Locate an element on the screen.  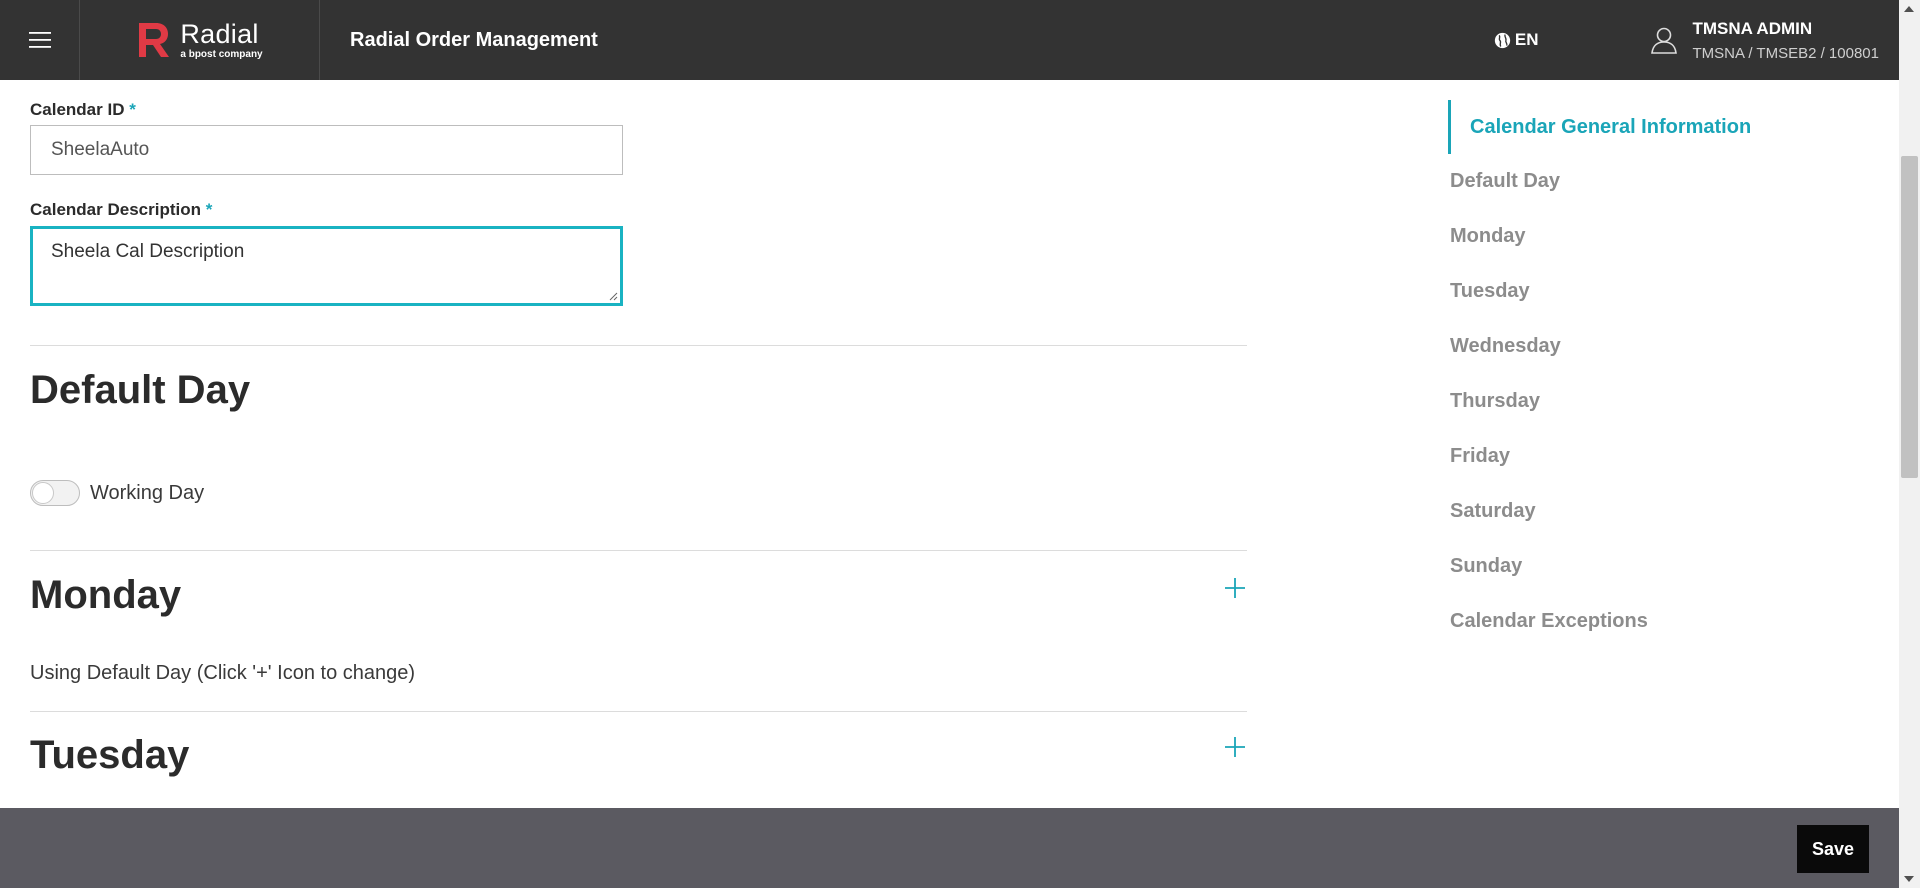
hamburger-icon is located at coordinates (39, 40).